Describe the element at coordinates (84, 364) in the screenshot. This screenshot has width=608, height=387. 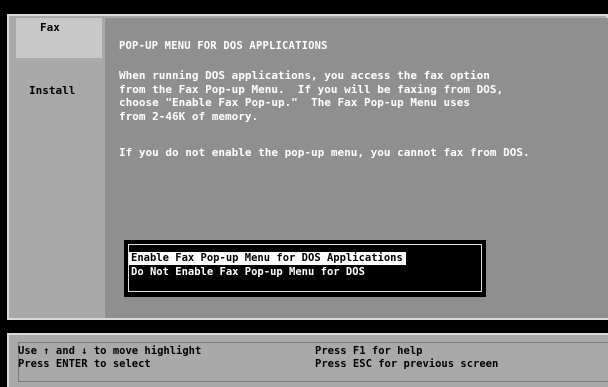
I see `enter-hint: Press ENTER to select` at that location.